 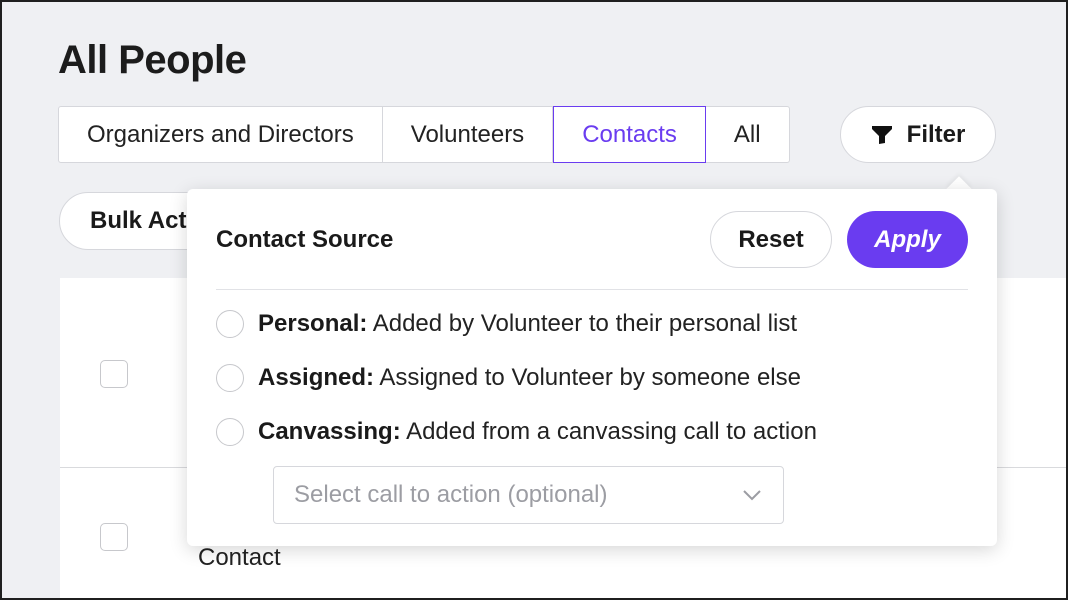 I want to click on filter-label: Filter, so click(x=936, y=134).